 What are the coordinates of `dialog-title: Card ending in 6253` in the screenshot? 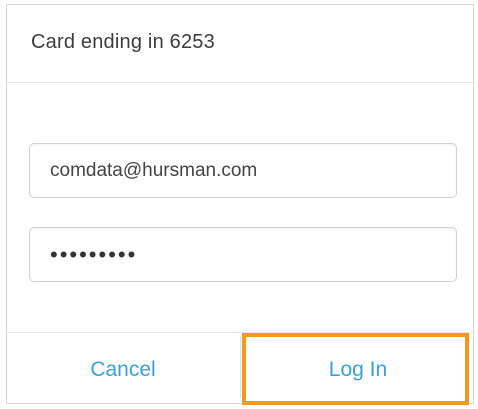 It's located at (123, 42).